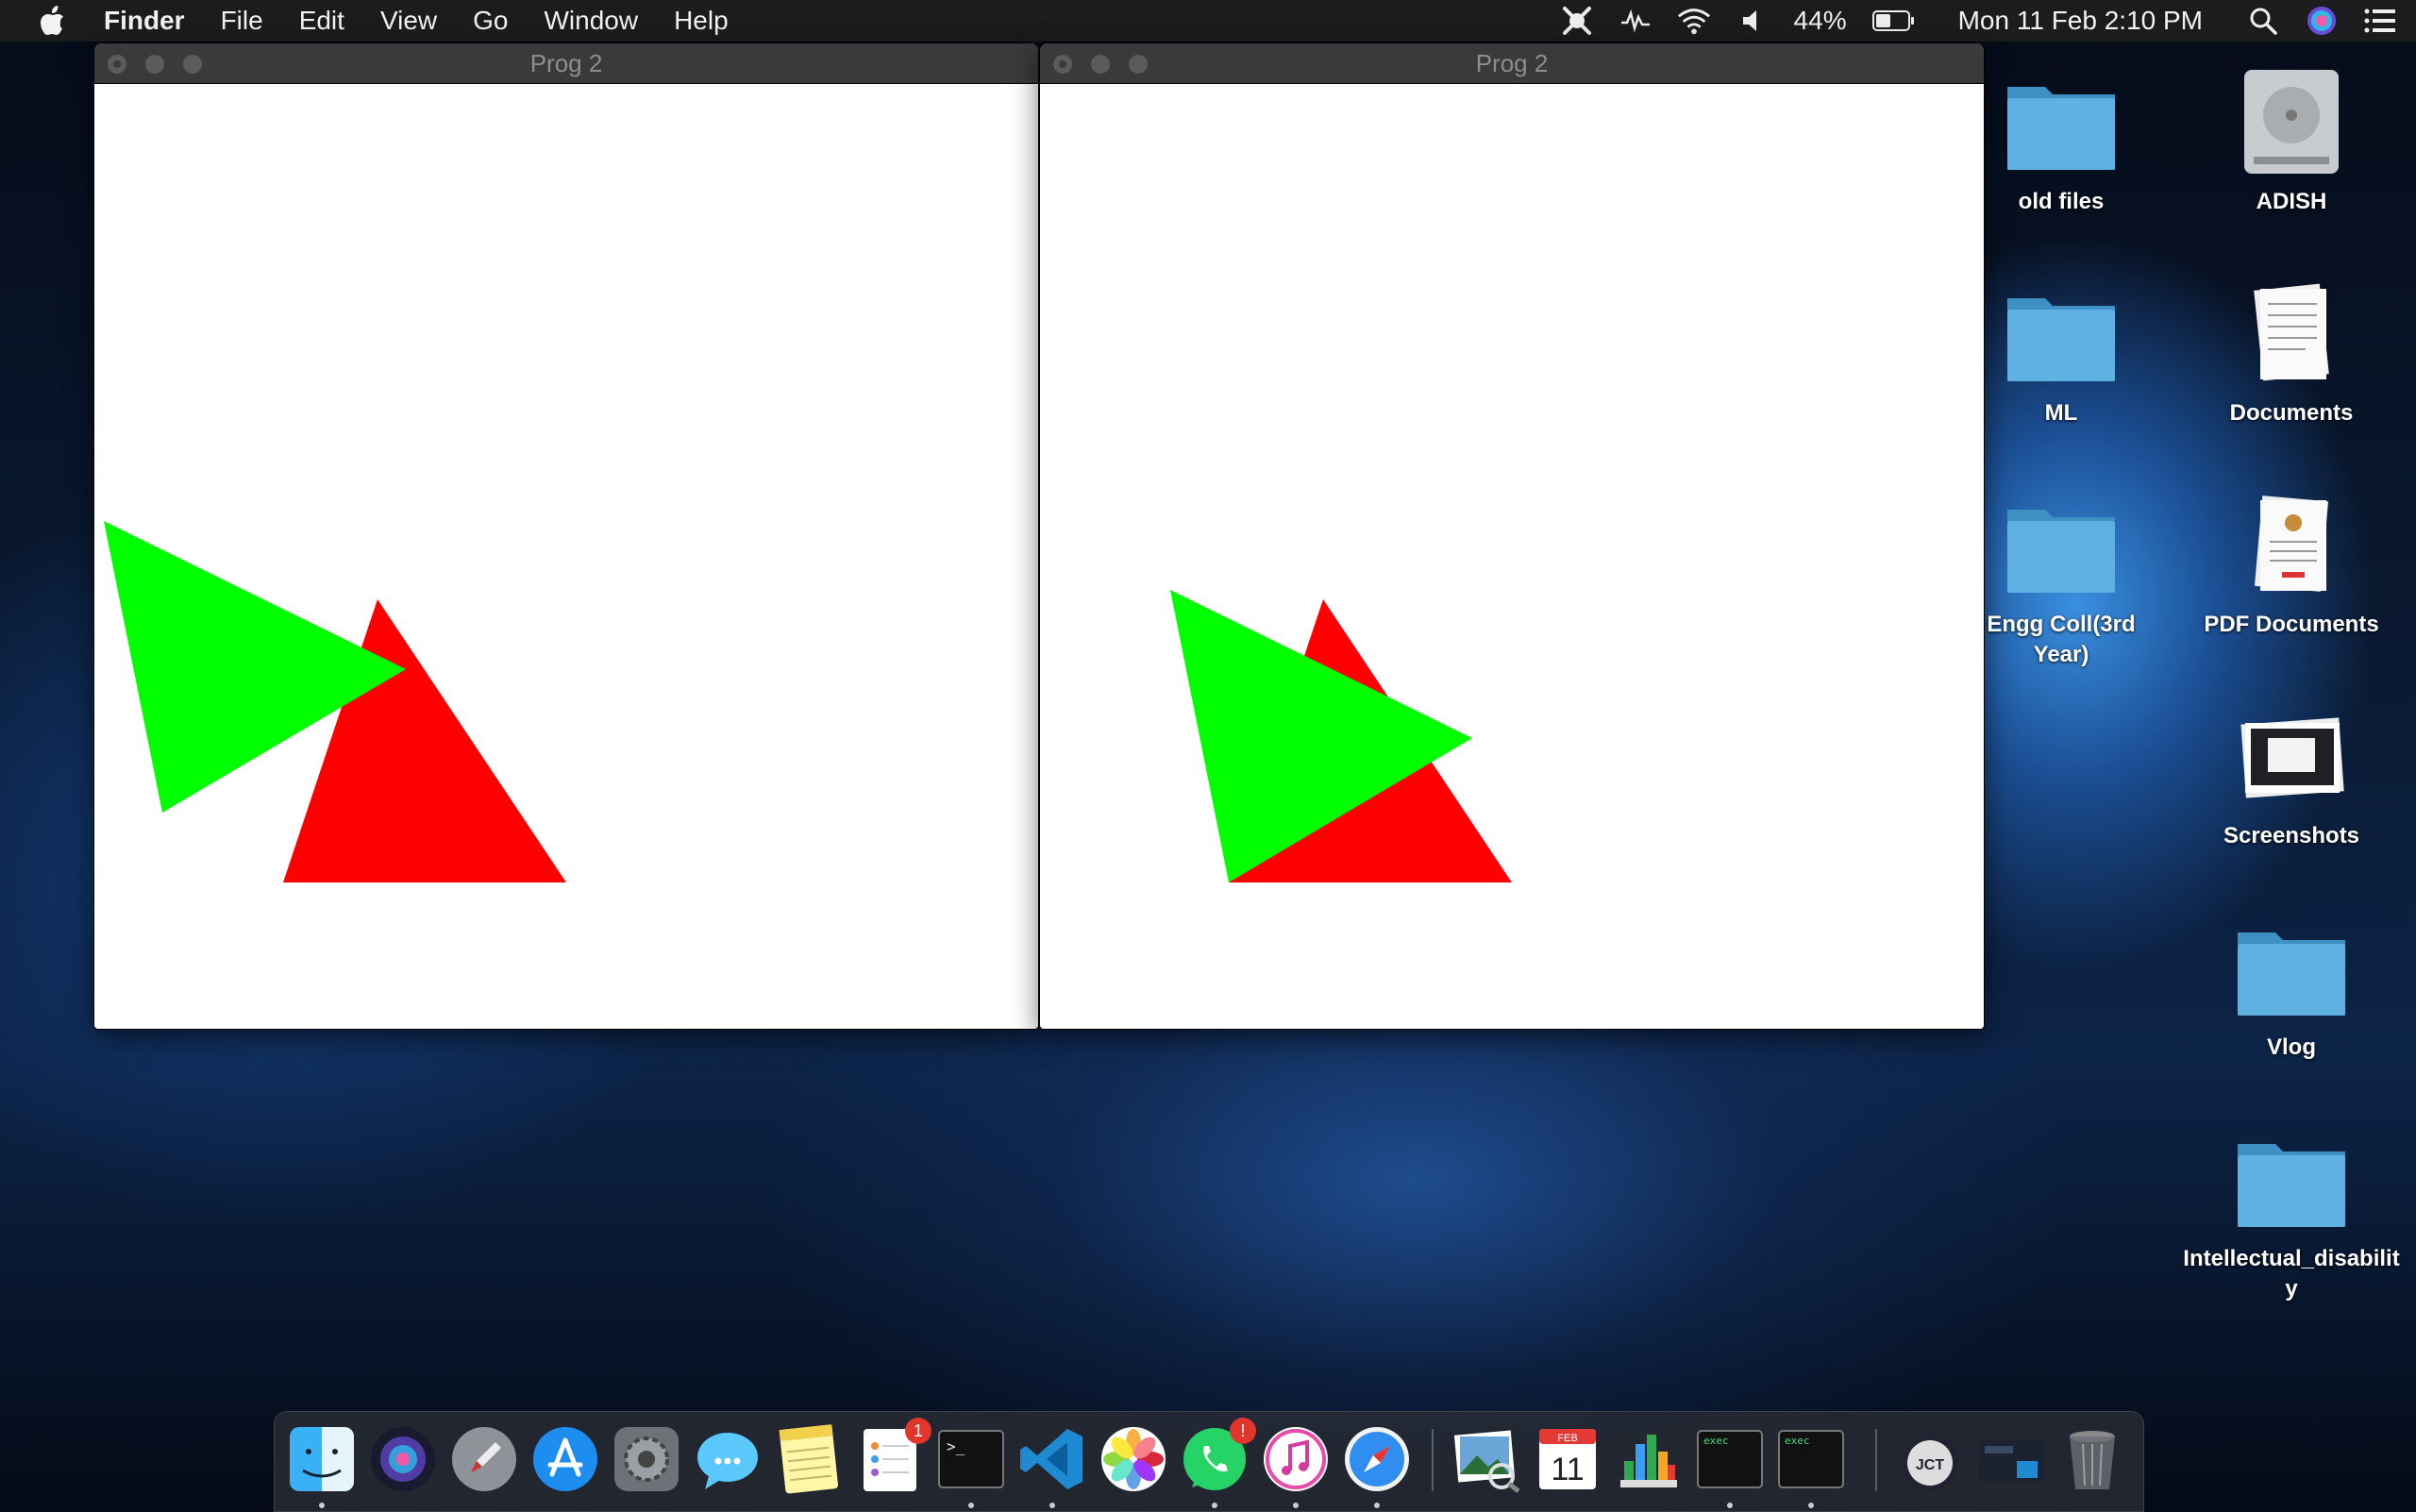 This screenshot has width=2416, height=1512. I want to click on dock-jct-stack: JCT, so click(1930, 1459).